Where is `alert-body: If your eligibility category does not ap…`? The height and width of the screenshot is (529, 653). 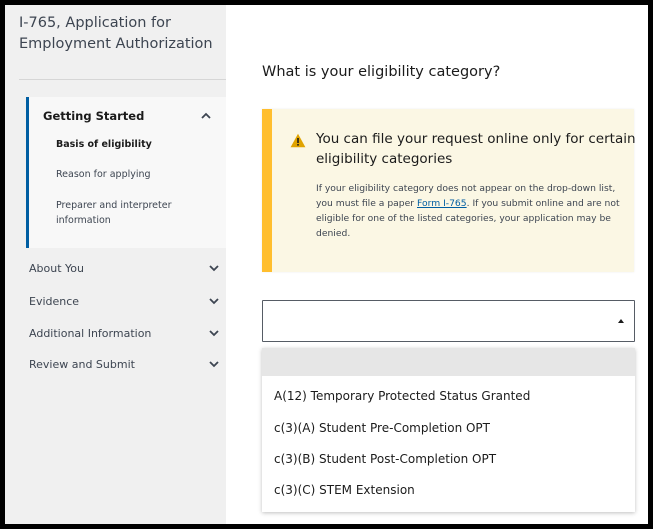
alert-body: If your eligibility category does not ap… is located at coordinates (475, 211).